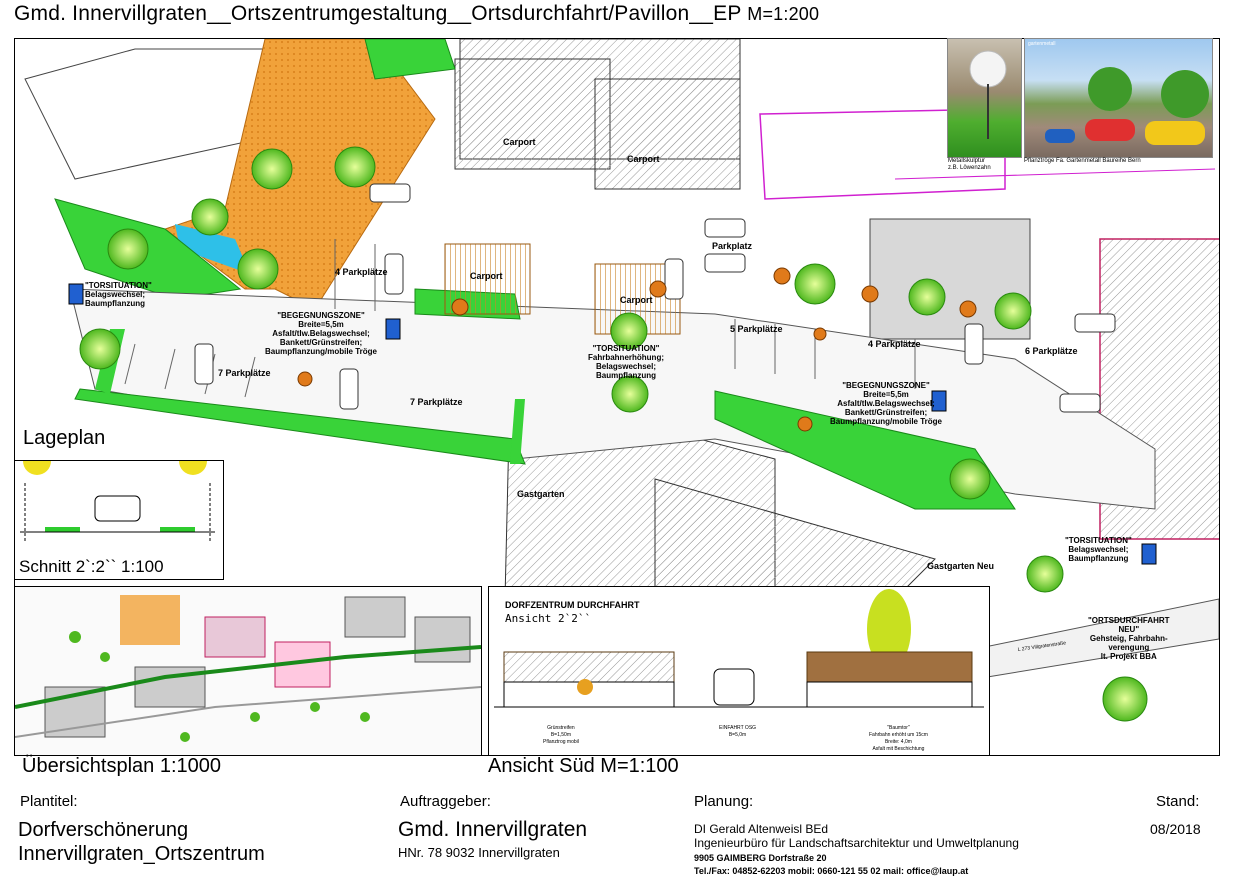 The width and height of the screenshot is (1237, 881). Describe the element at coordinates (248, 668) in the screenshot. I see `uebersicht-drawing` at that location.